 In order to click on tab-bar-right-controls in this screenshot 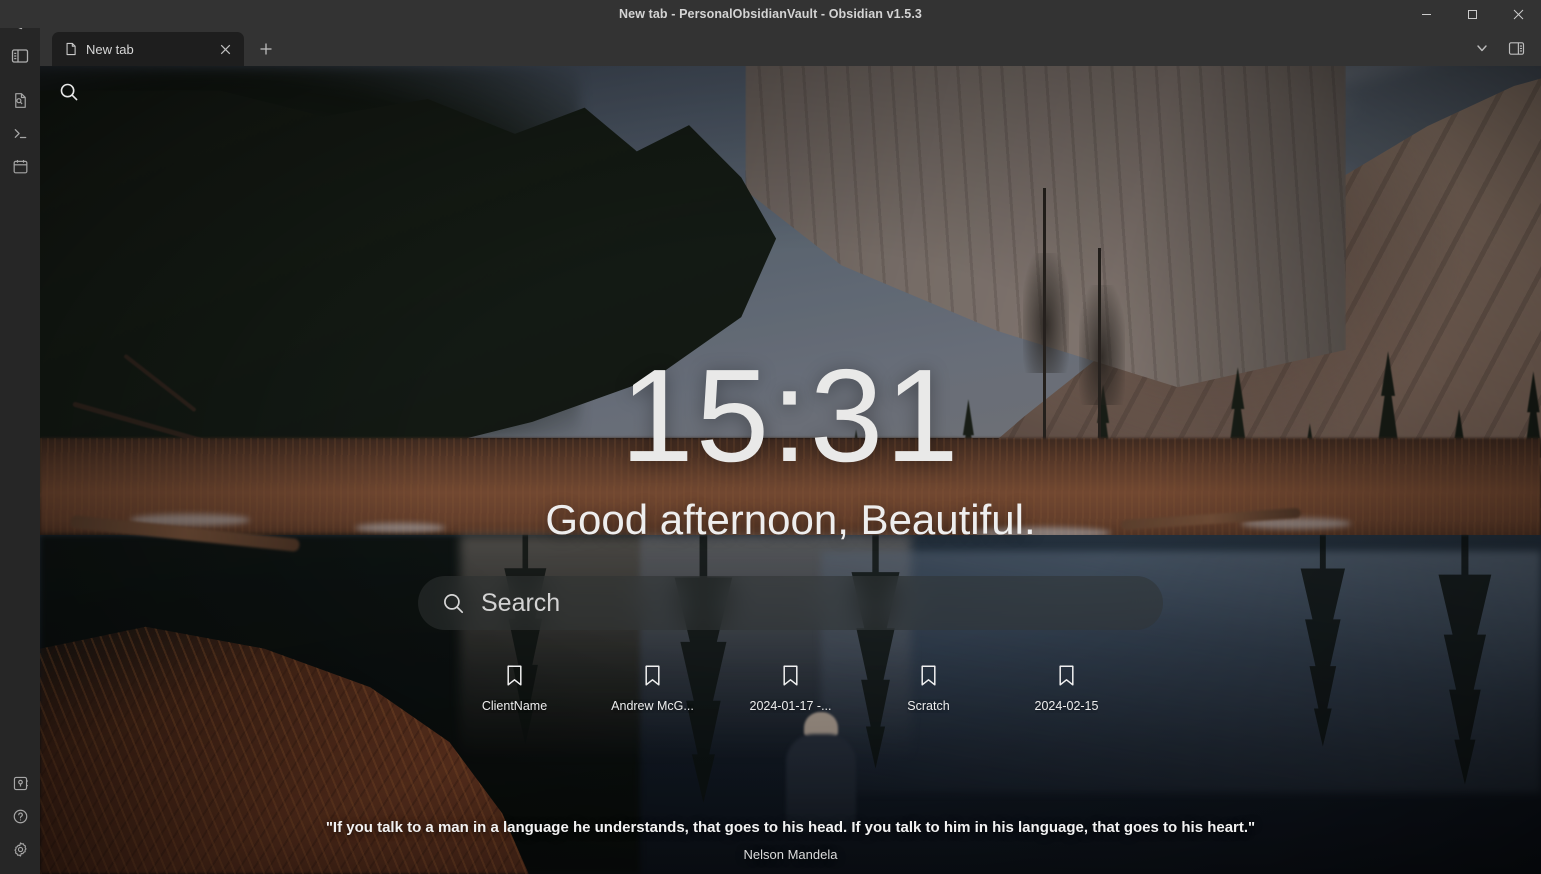, I will do `click(1504, 48)`.